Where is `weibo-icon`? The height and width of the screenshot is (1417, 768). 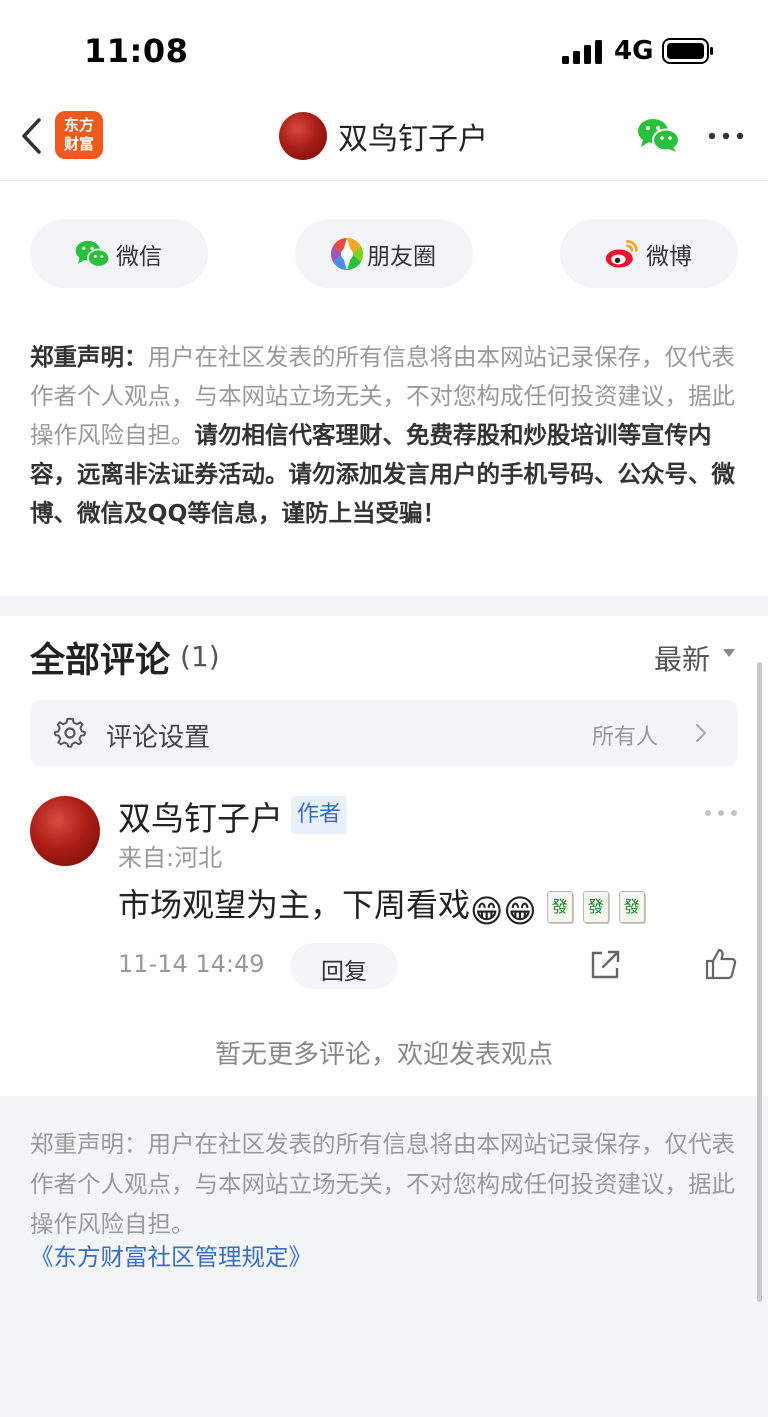
weibo-icon is located at coordinates (621, 254).